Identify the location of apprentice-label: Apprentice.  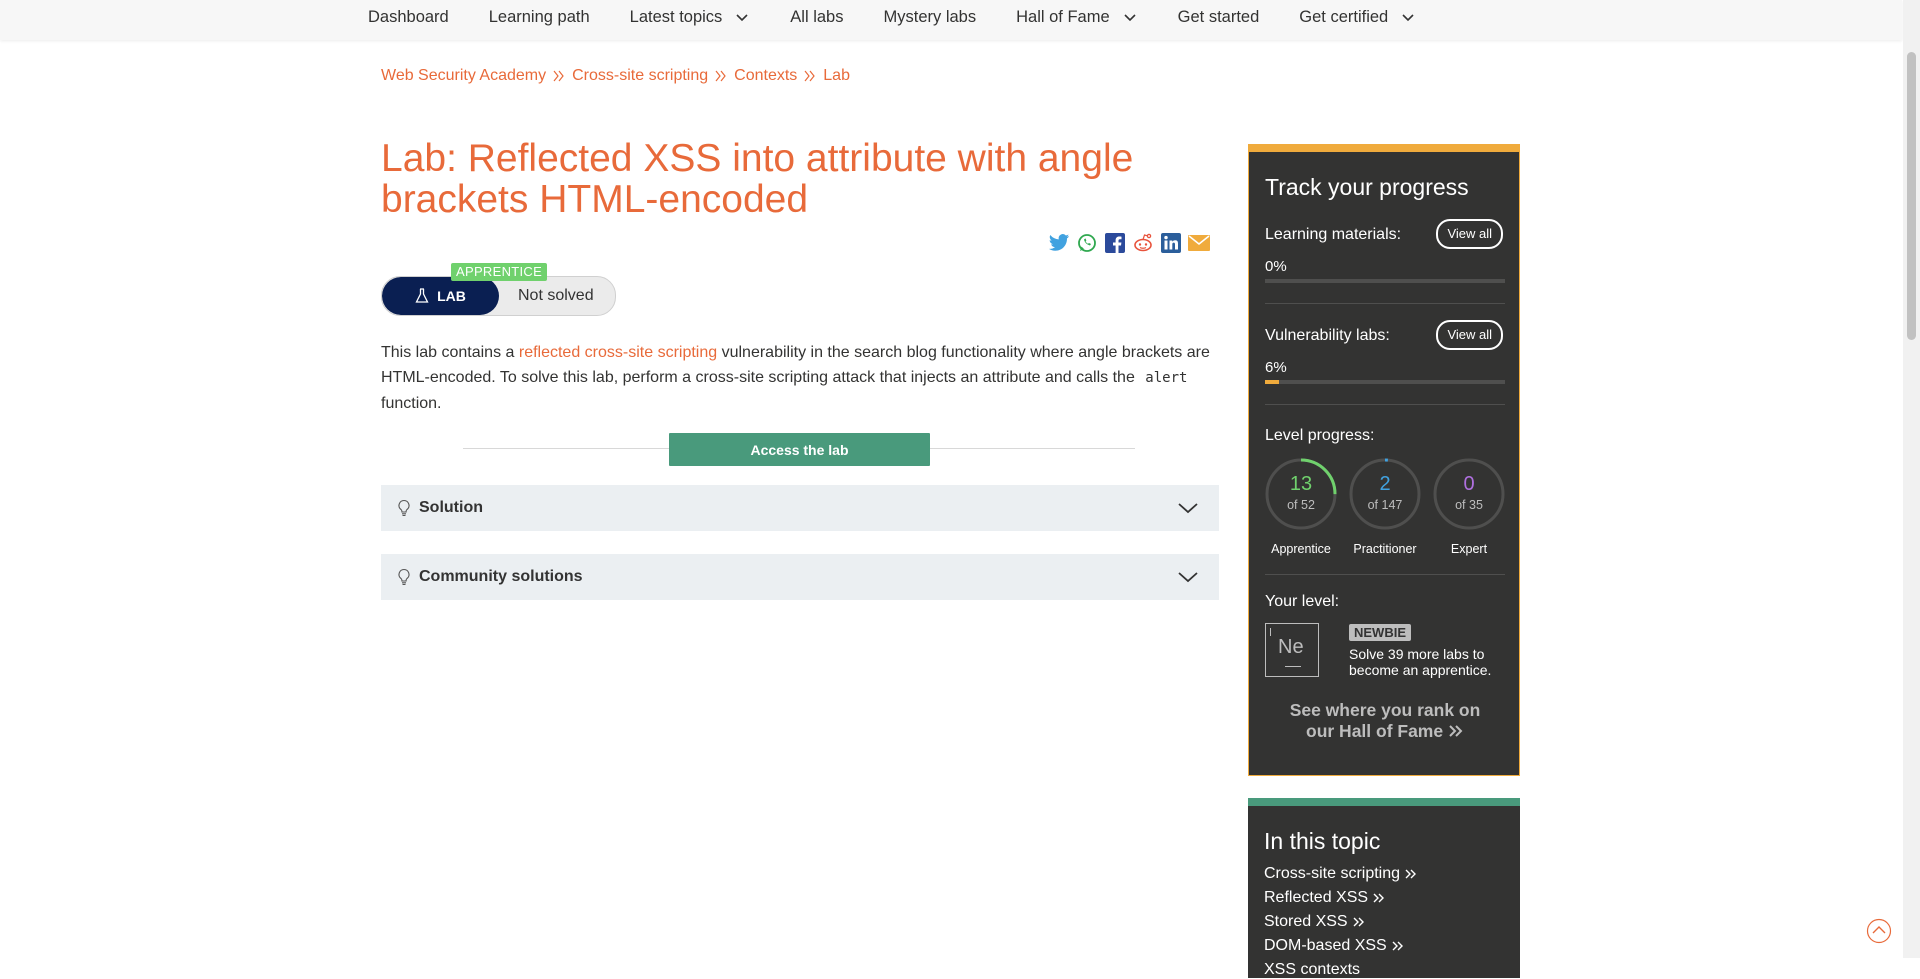
(1301, 549).